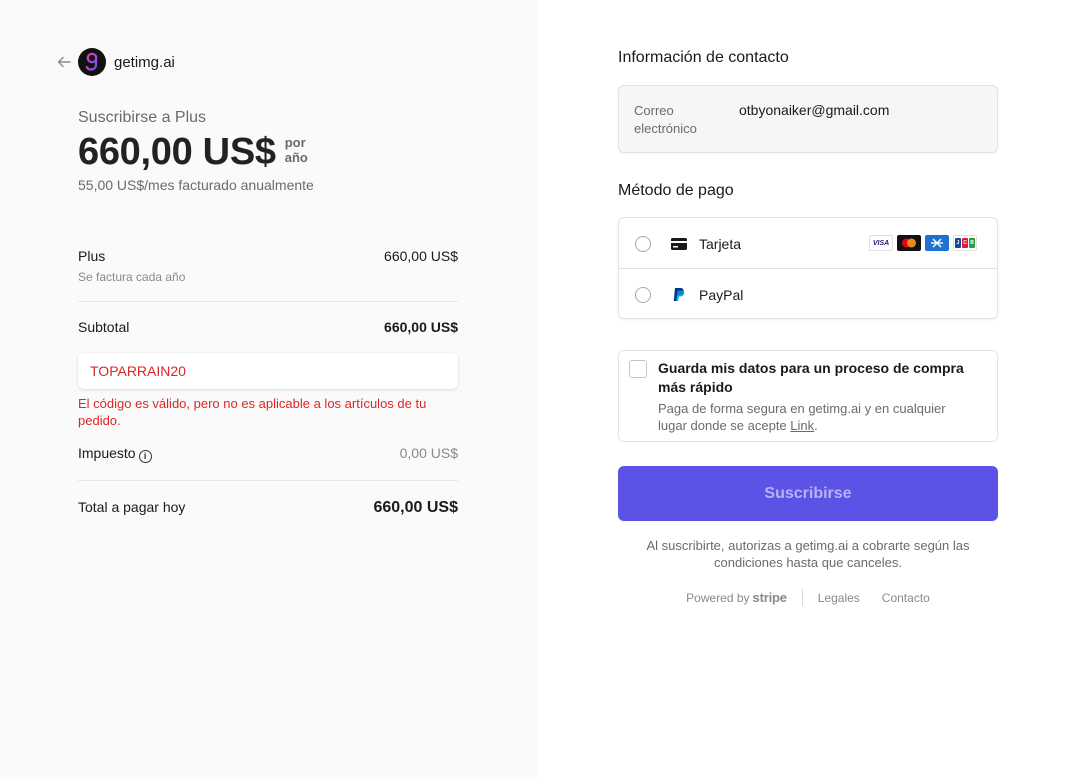 This screenshot has width=1075, height=779. What do you see at coordinates (965, 243) in the screenshot?
I see `jcb-icon: J C B` at bounding box center [965, 243].